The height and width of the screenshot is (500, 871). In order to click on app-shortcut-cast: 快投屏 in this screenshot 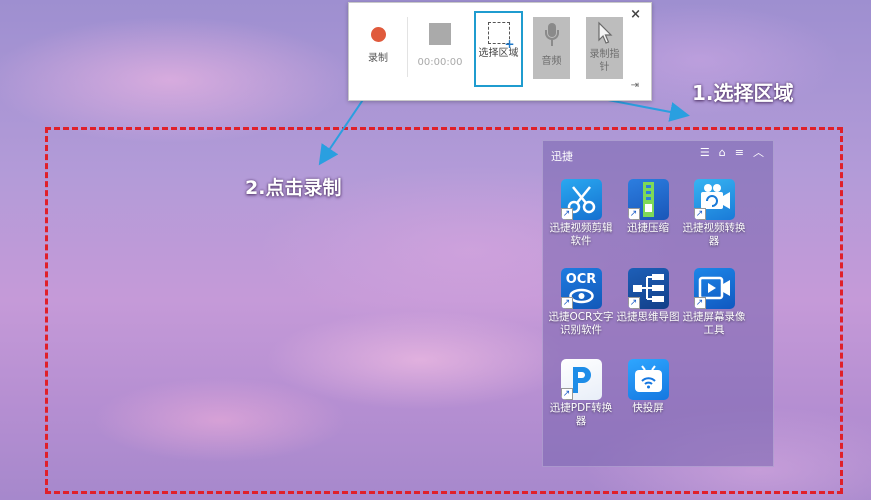, I will do `click(648, 387)`.